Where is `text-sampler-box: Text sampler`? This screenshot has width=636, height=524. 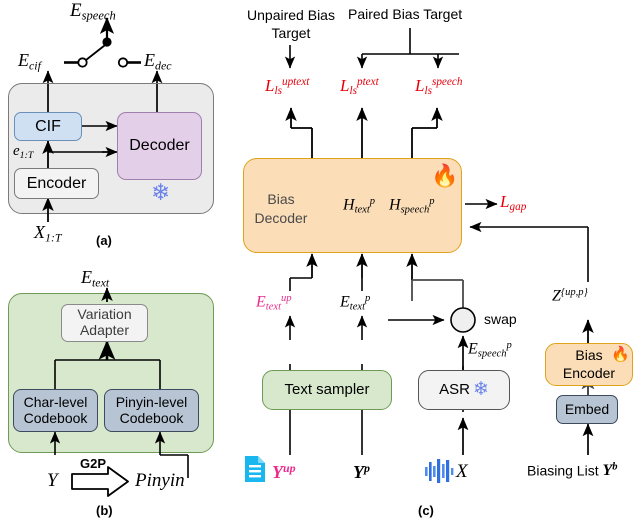 text-sampler-box: Text sampler is located at coordinates (327, 390).